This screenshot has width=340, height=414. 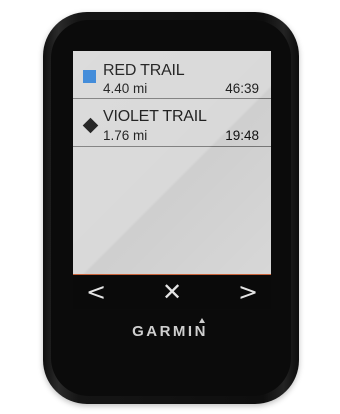 I want to click on route-name: VIOLET TRAIL, so click(x=155, y=116).